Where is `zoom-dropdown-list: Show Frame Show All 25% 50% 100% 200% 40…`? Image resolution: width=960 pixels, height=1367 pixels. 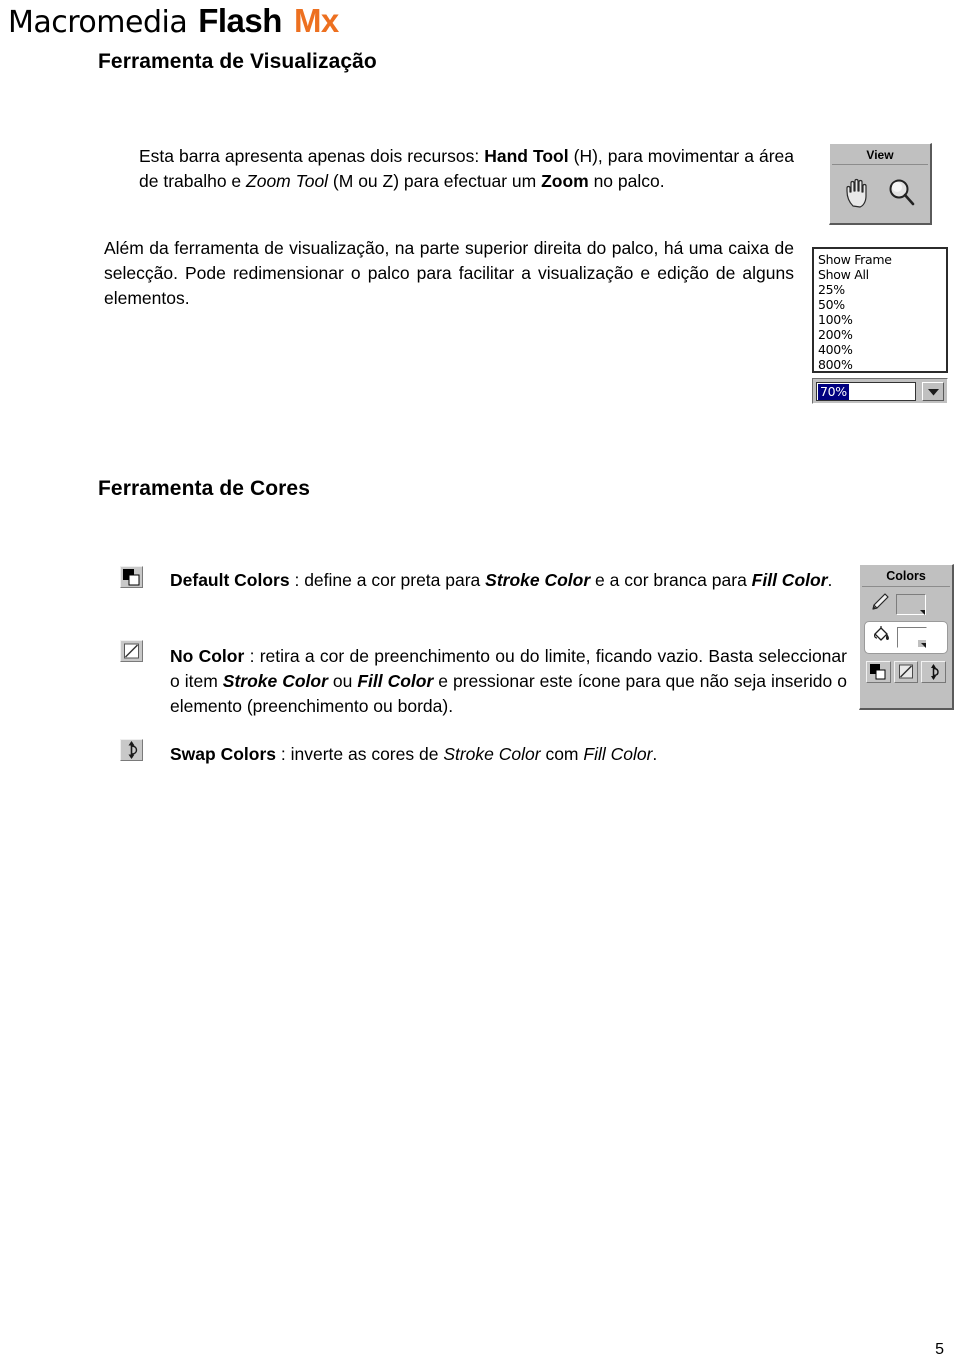 zoom-dropdown-list: Show Frame Show All 25% 50% 100% 200% 40… is located at coordinates (880, 310).